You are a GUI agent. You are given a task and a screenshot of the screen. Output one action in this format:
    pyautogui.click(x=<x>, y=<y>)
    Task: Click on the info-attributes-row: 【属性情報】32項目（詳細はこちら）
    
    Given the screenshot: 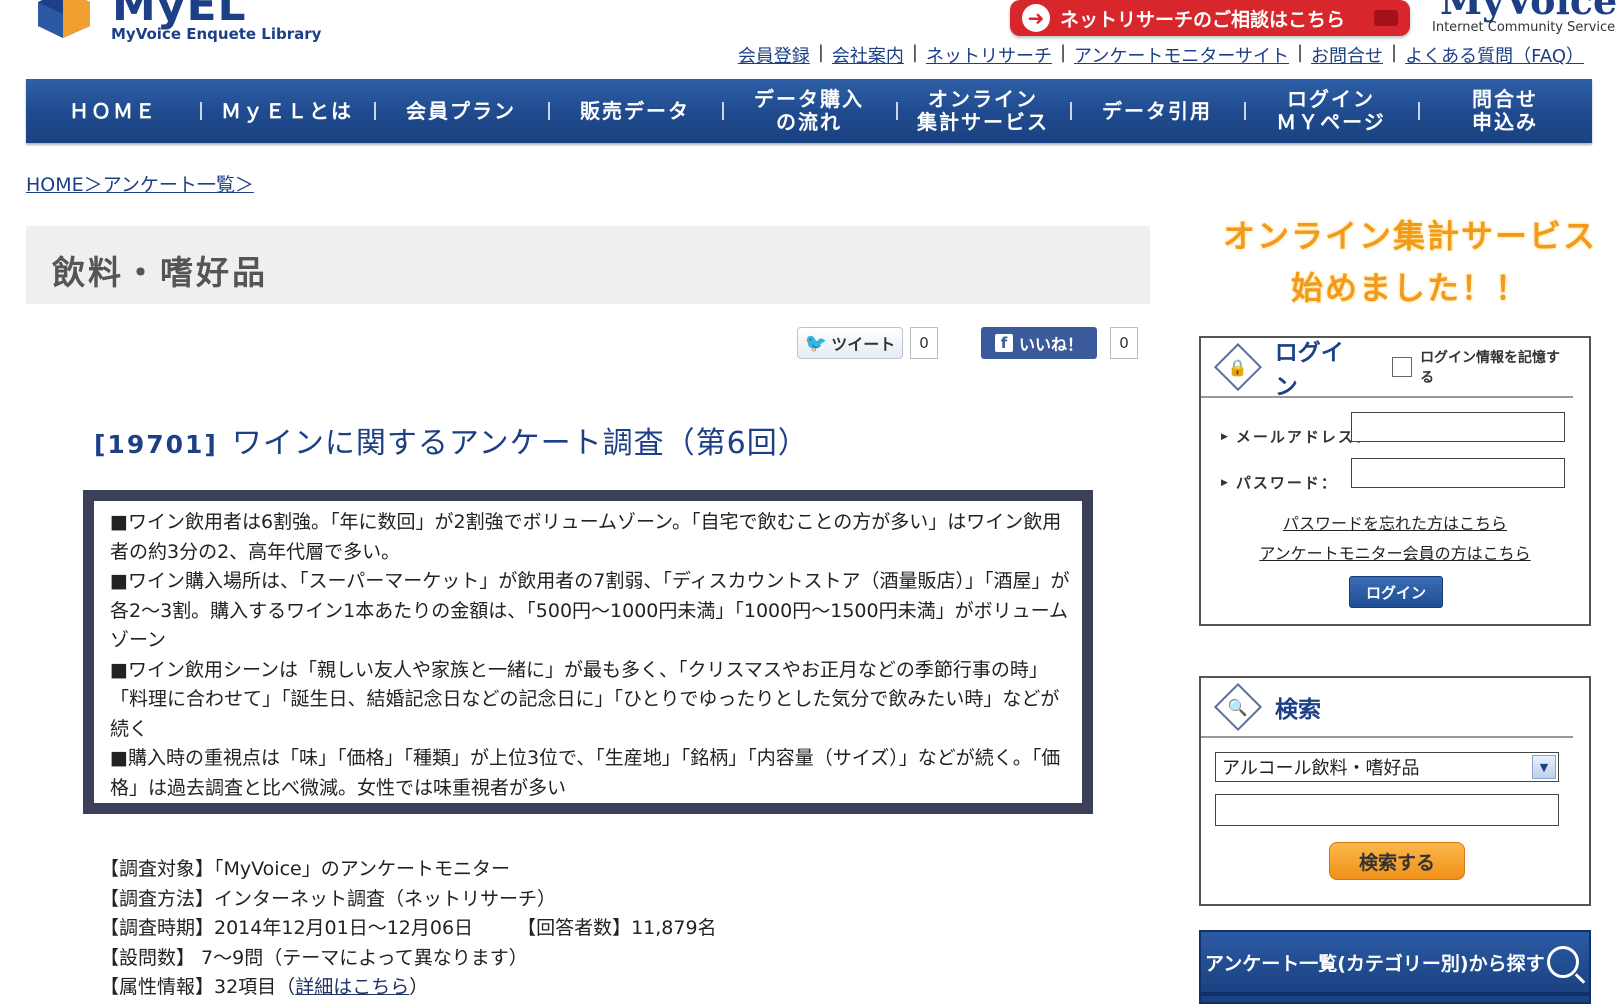 What is the action you would take?
    pyautogui.click(x=408, y=988)
    